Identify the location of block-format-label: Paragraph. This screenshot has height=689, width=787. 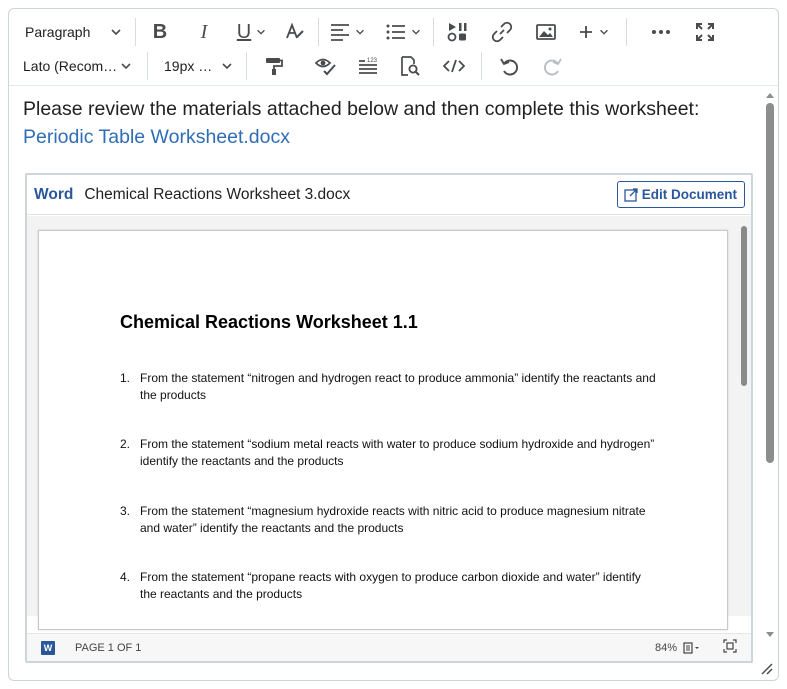
(58, 32).